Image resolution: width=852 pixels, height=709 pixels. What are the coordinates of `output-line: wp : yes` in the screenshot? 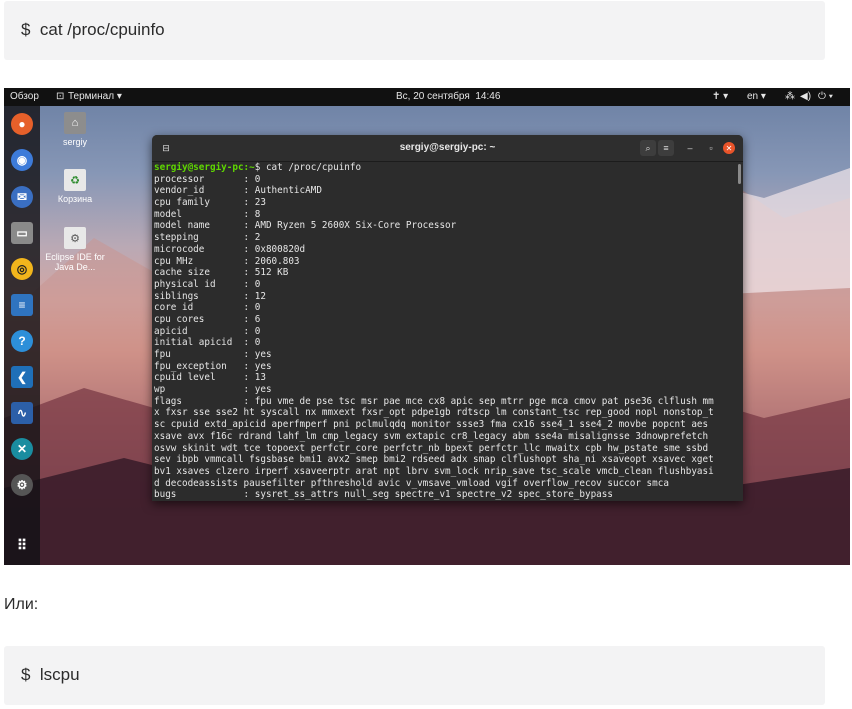 It's located at (213, 390).